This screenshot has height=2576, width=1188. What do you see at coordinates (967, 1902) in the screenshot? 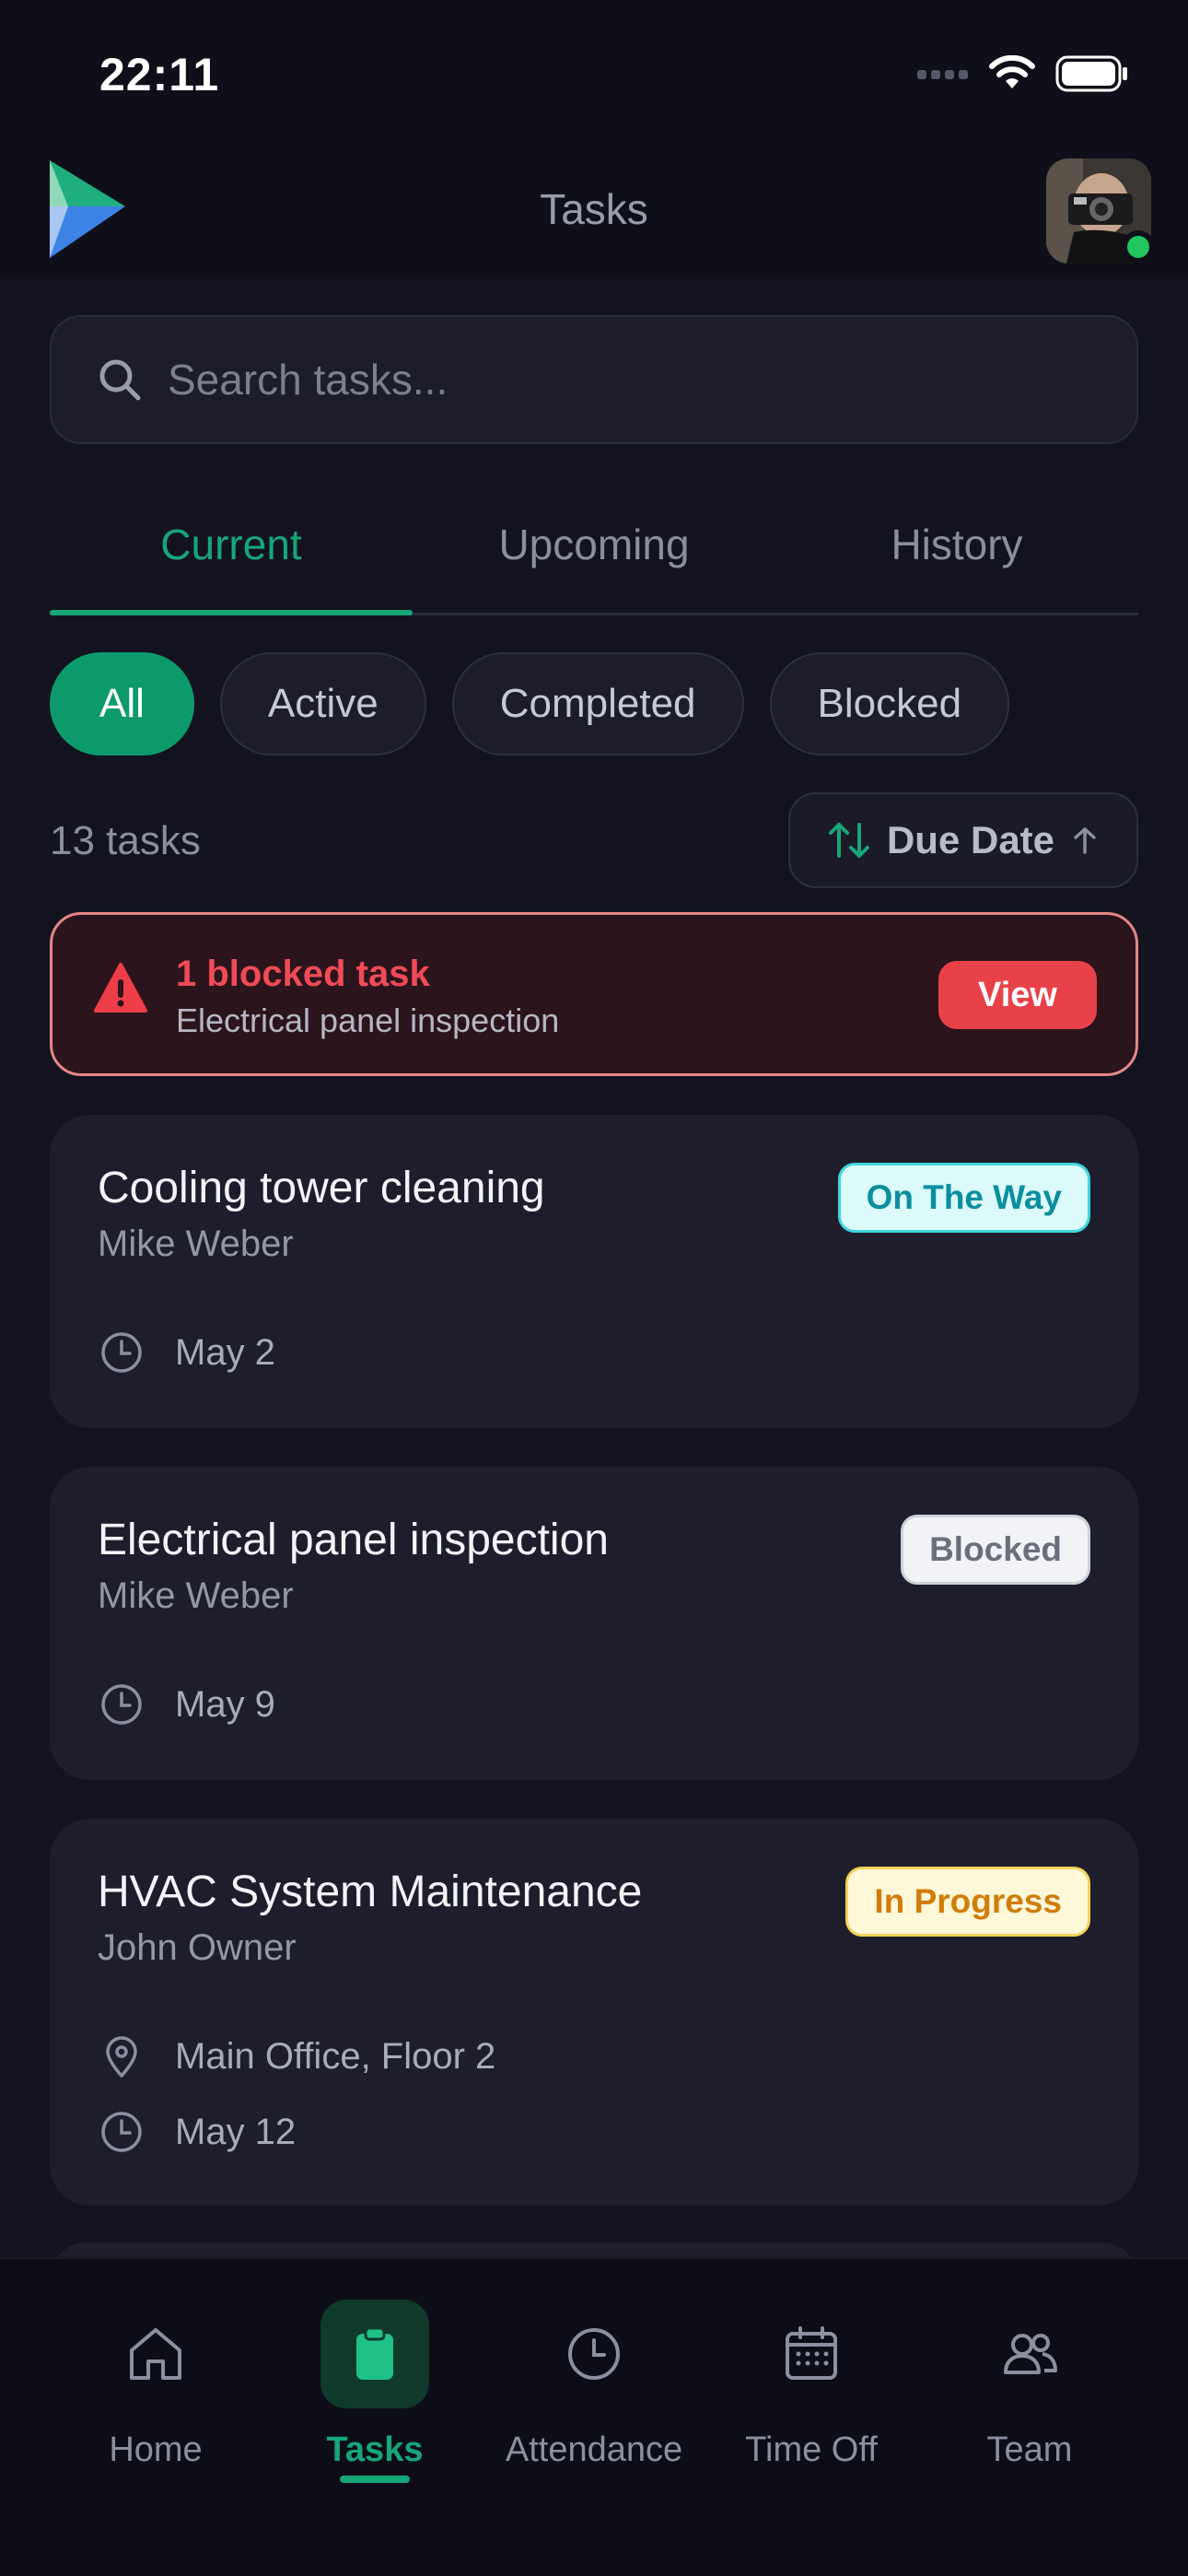
I see `status-badge: In Progress` at bounding box center [967, 1902].